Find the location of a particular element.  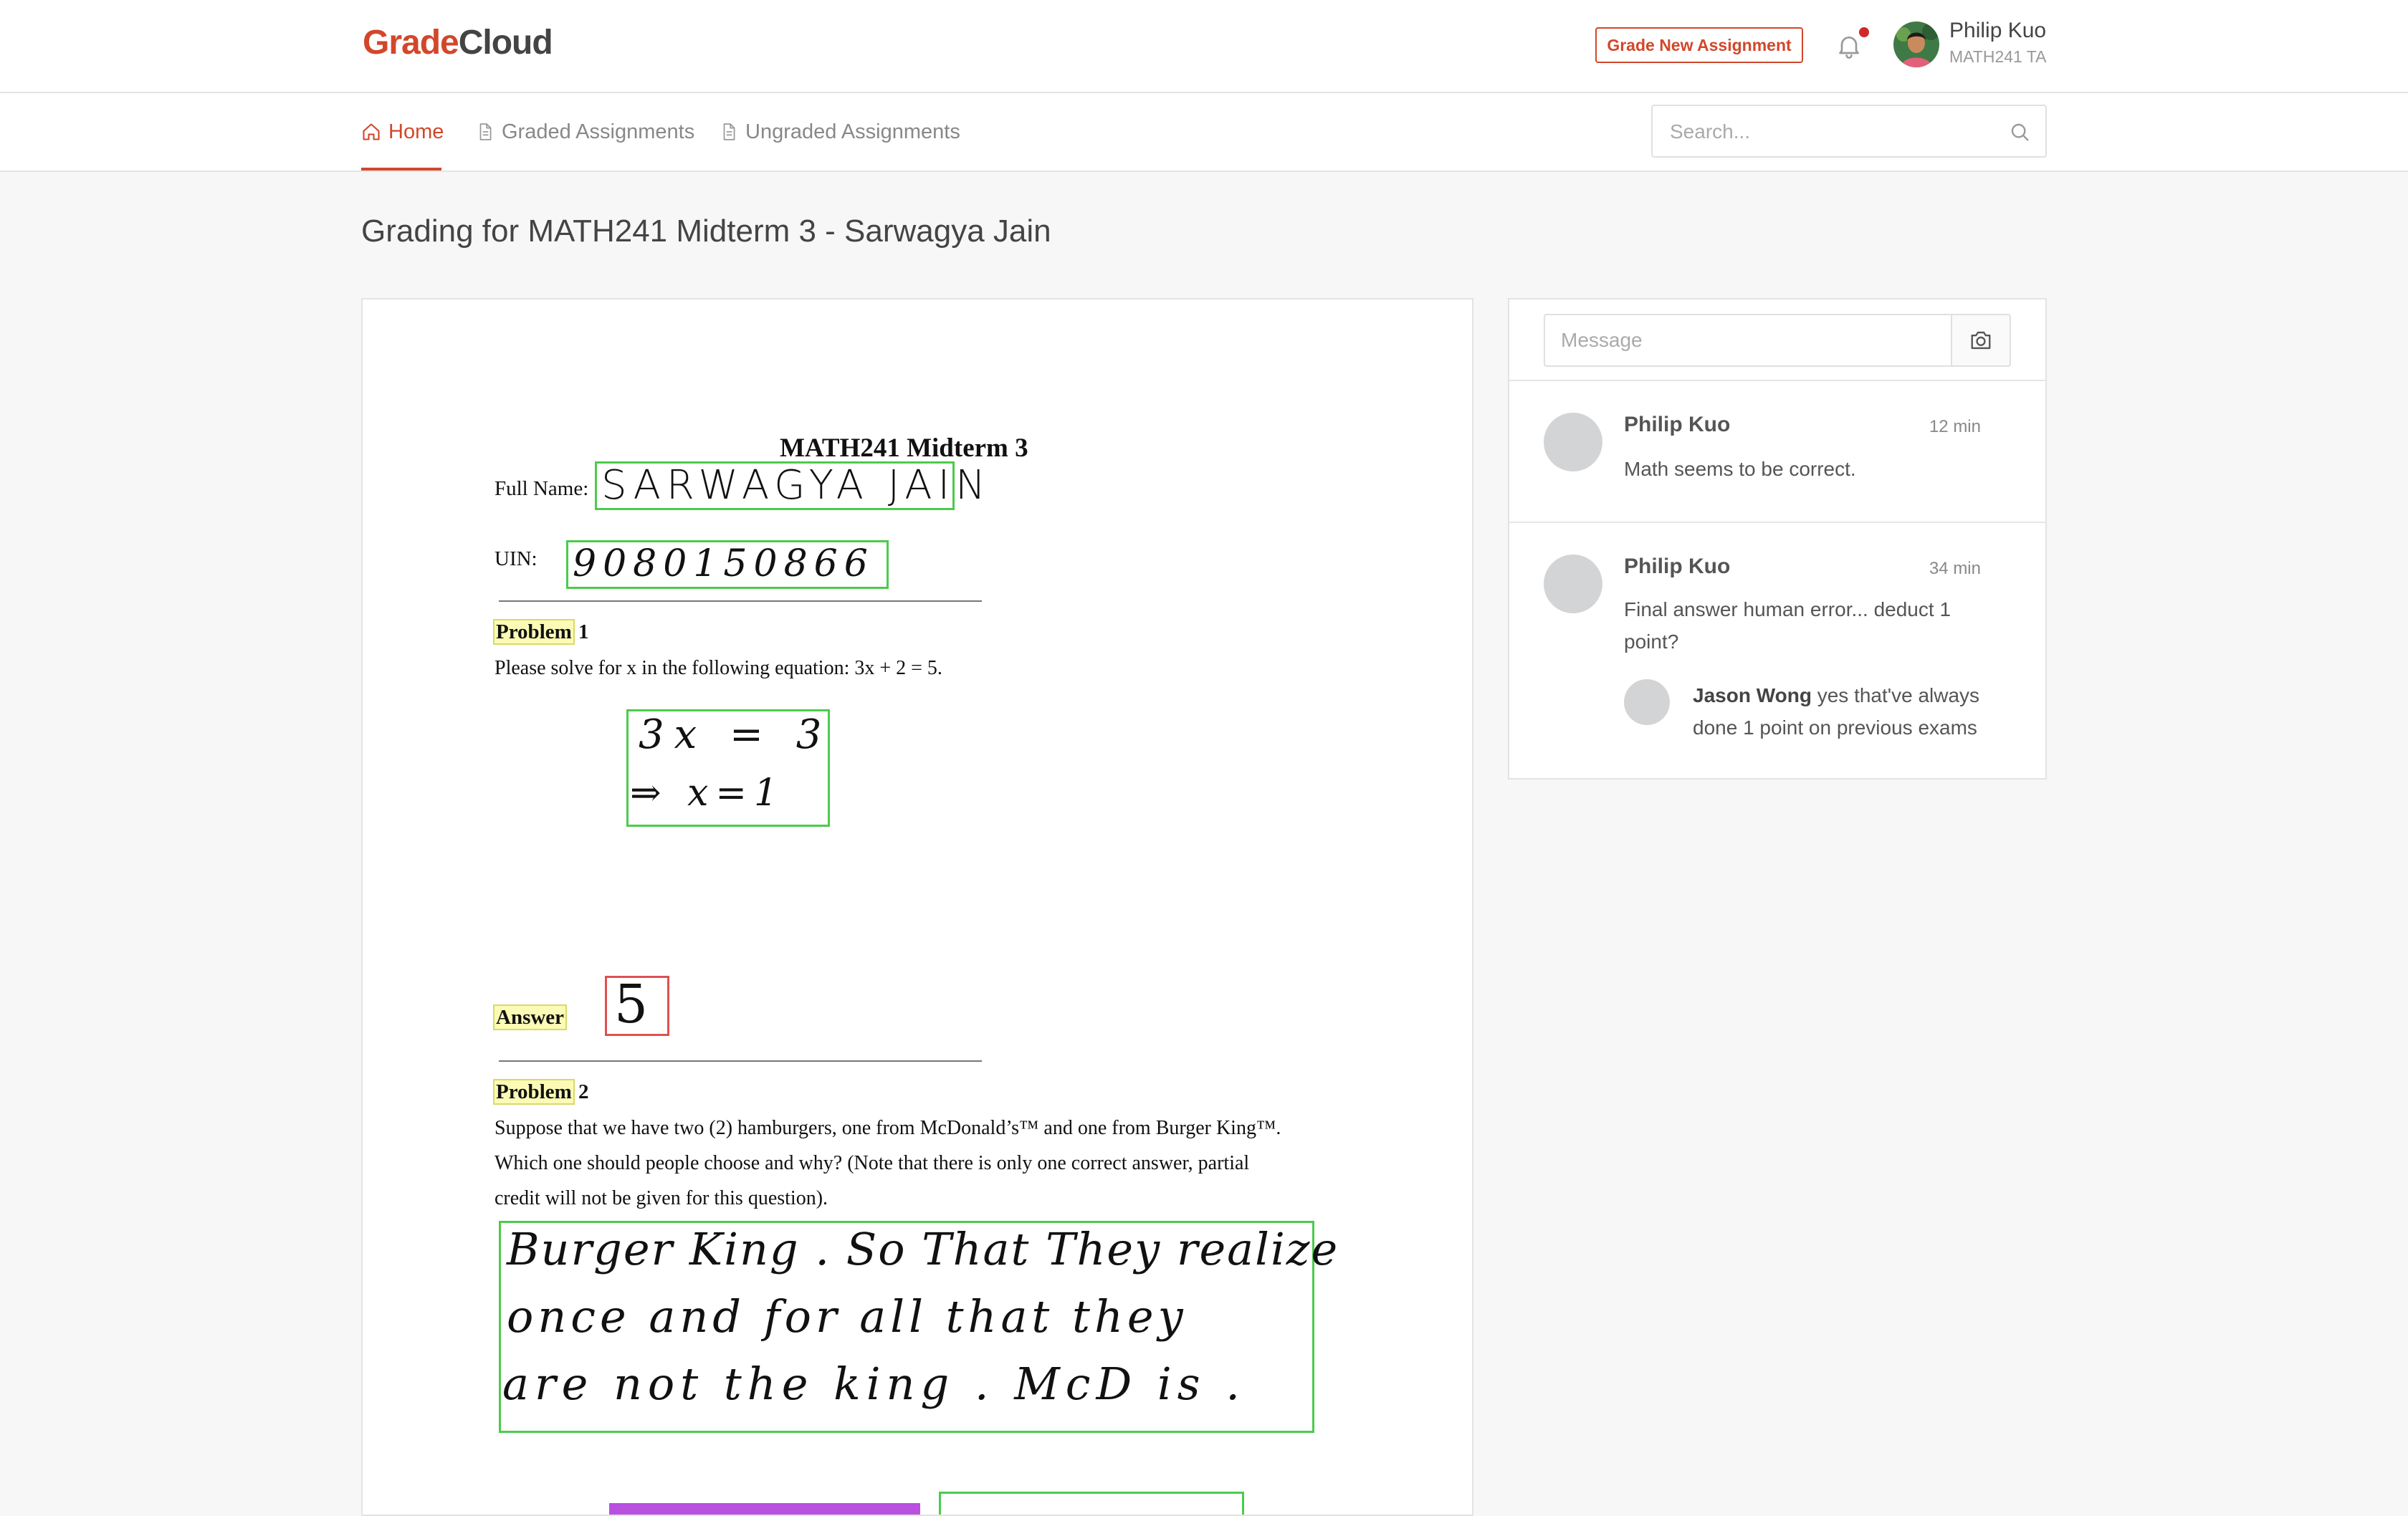

camera-button is located at coordinates (1981, 340).